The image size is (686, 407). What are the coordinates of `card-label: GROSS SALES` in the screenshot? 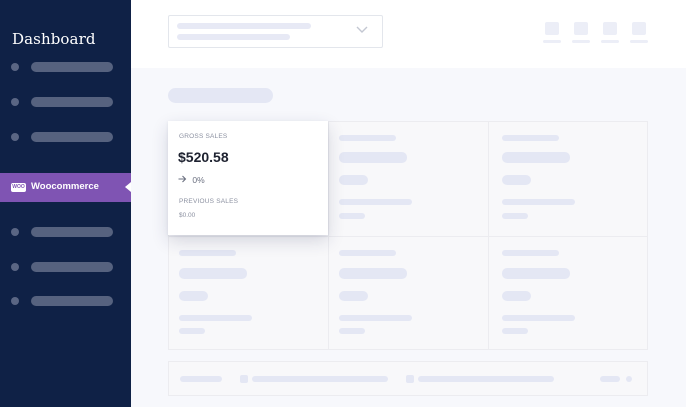 It's located at (203, 136).